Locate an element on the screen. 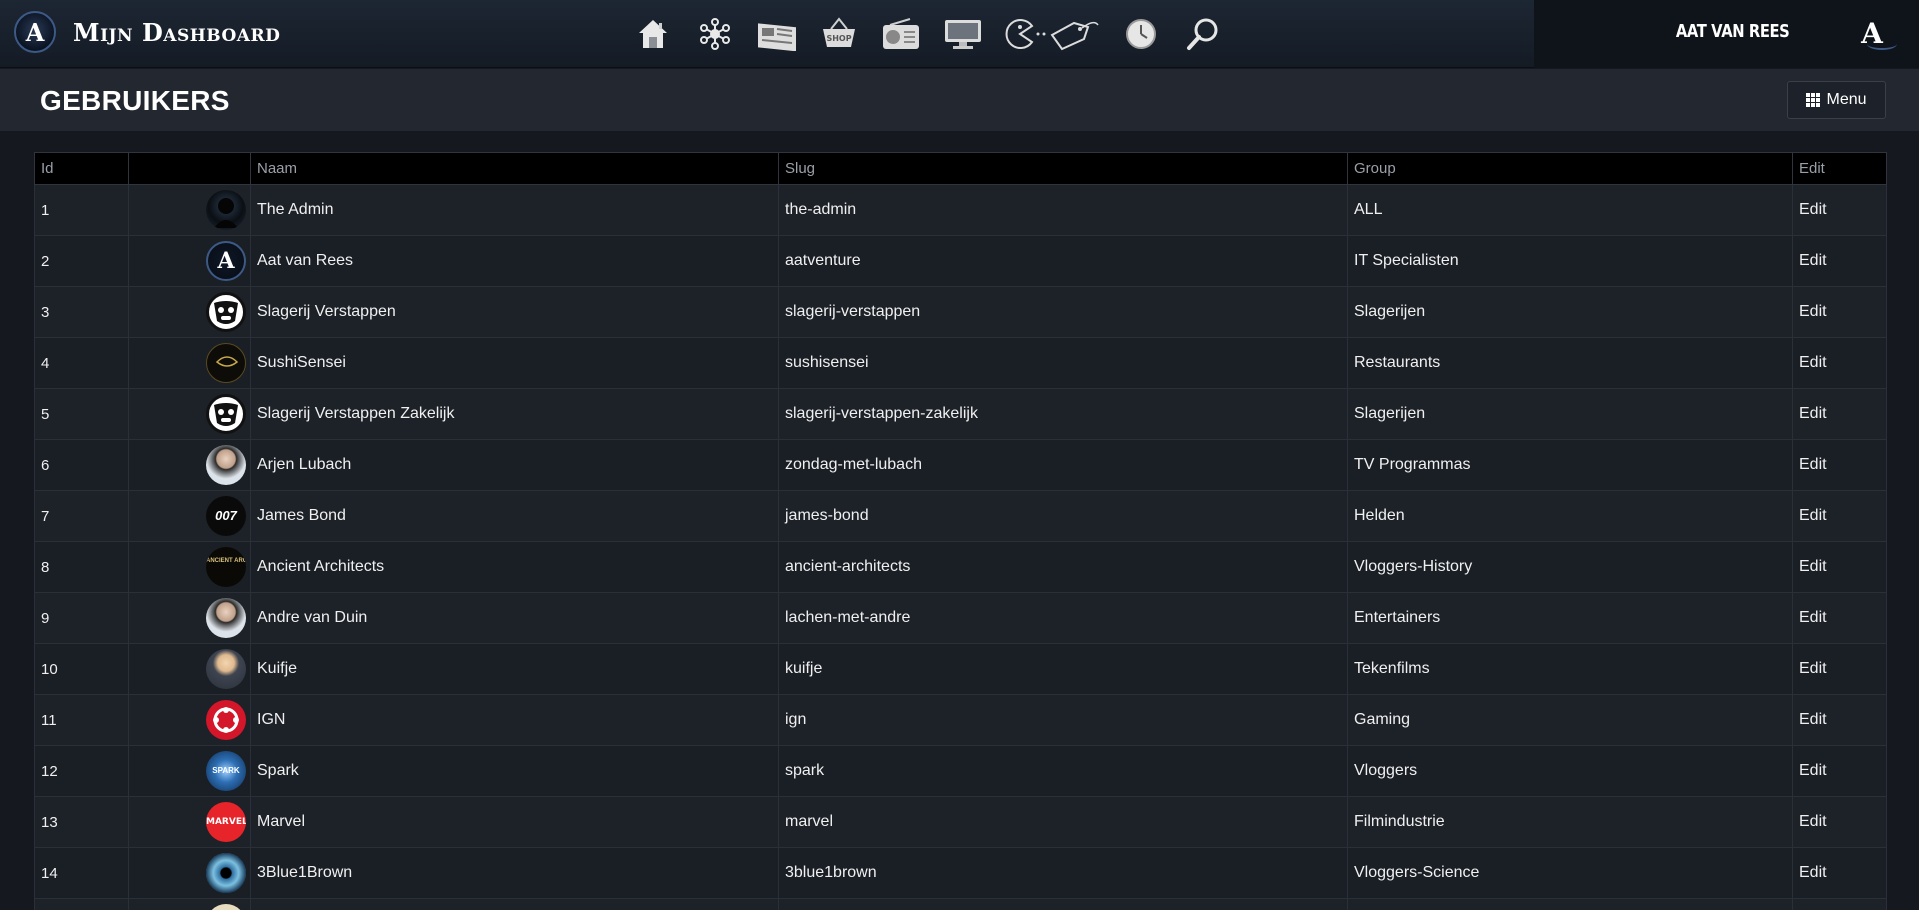 The width and height of the screenshot is (1919, 910). user-avatar: ANCIENT ARCHITECTS is located at coordinates (226, 567).